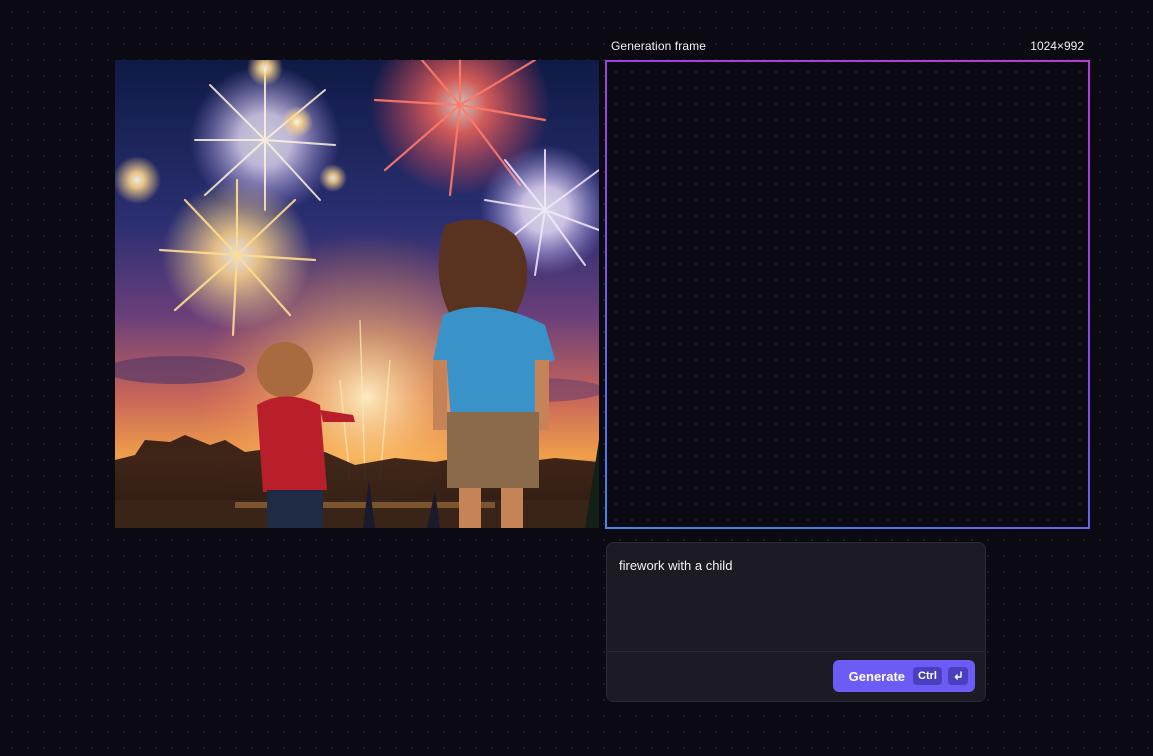 The height and width of the screenshot is (756, 1153). What do you see at coordinates (658, 46) in the screenshot?
I see `generation-frame-label: Generation frame` at bounding box center [658, 46].